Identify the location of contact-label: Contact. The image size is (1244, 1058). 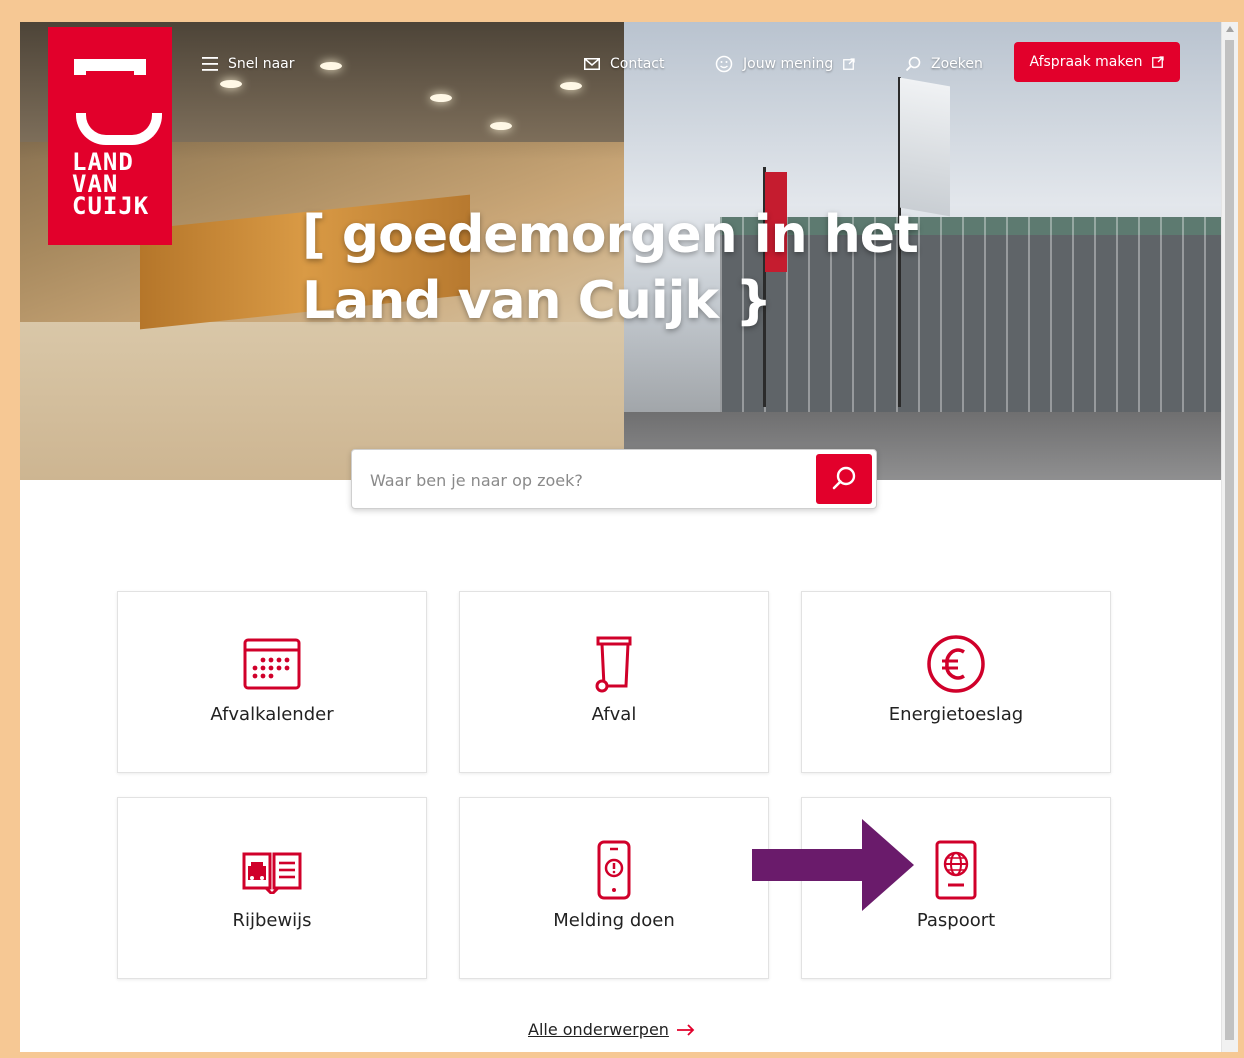
(637, 64).